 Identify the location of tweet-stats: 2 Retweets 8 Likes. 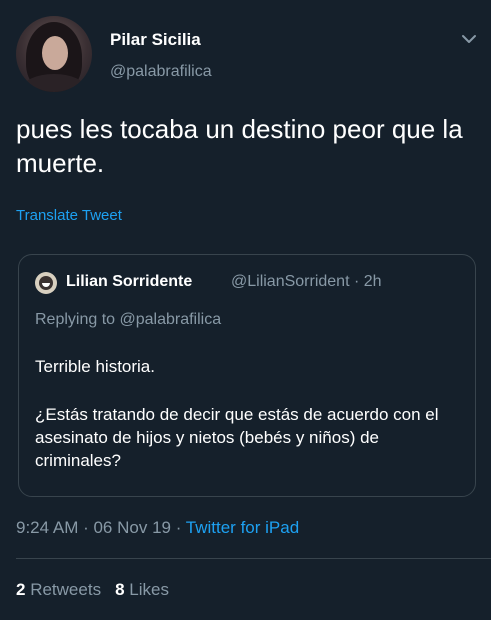
(92, 590).